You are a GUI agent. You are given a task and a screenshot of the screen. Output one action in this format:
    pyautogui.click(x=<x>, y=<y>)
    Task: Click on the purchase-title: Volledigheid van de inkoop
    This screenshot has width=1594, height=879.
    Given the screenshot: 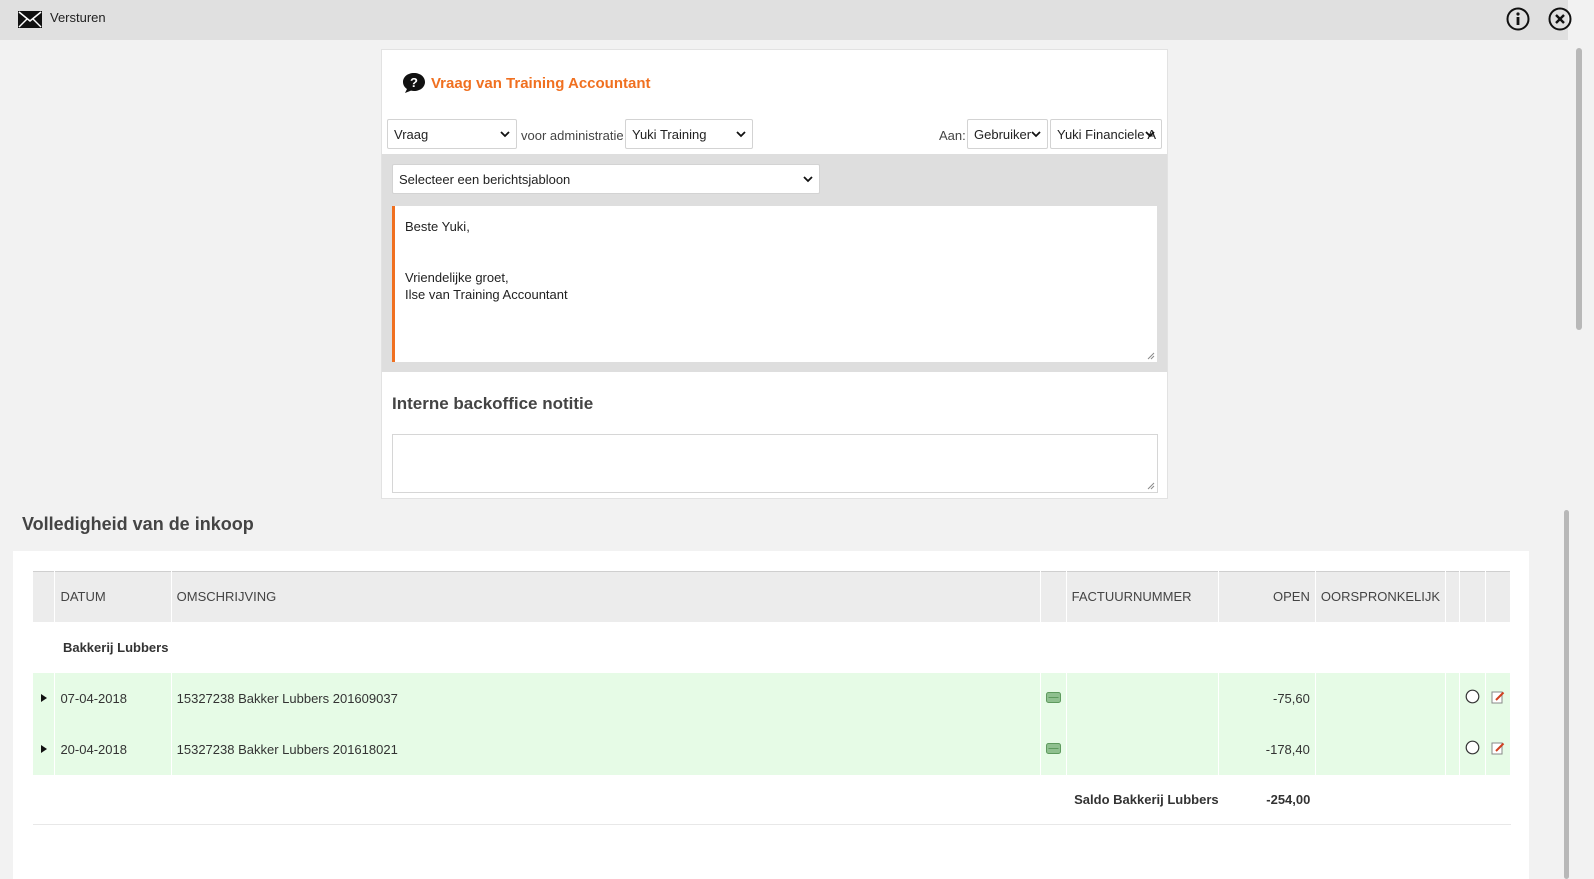 What is the action you would take?
    pyautogui.click(x=138, y=524)
    